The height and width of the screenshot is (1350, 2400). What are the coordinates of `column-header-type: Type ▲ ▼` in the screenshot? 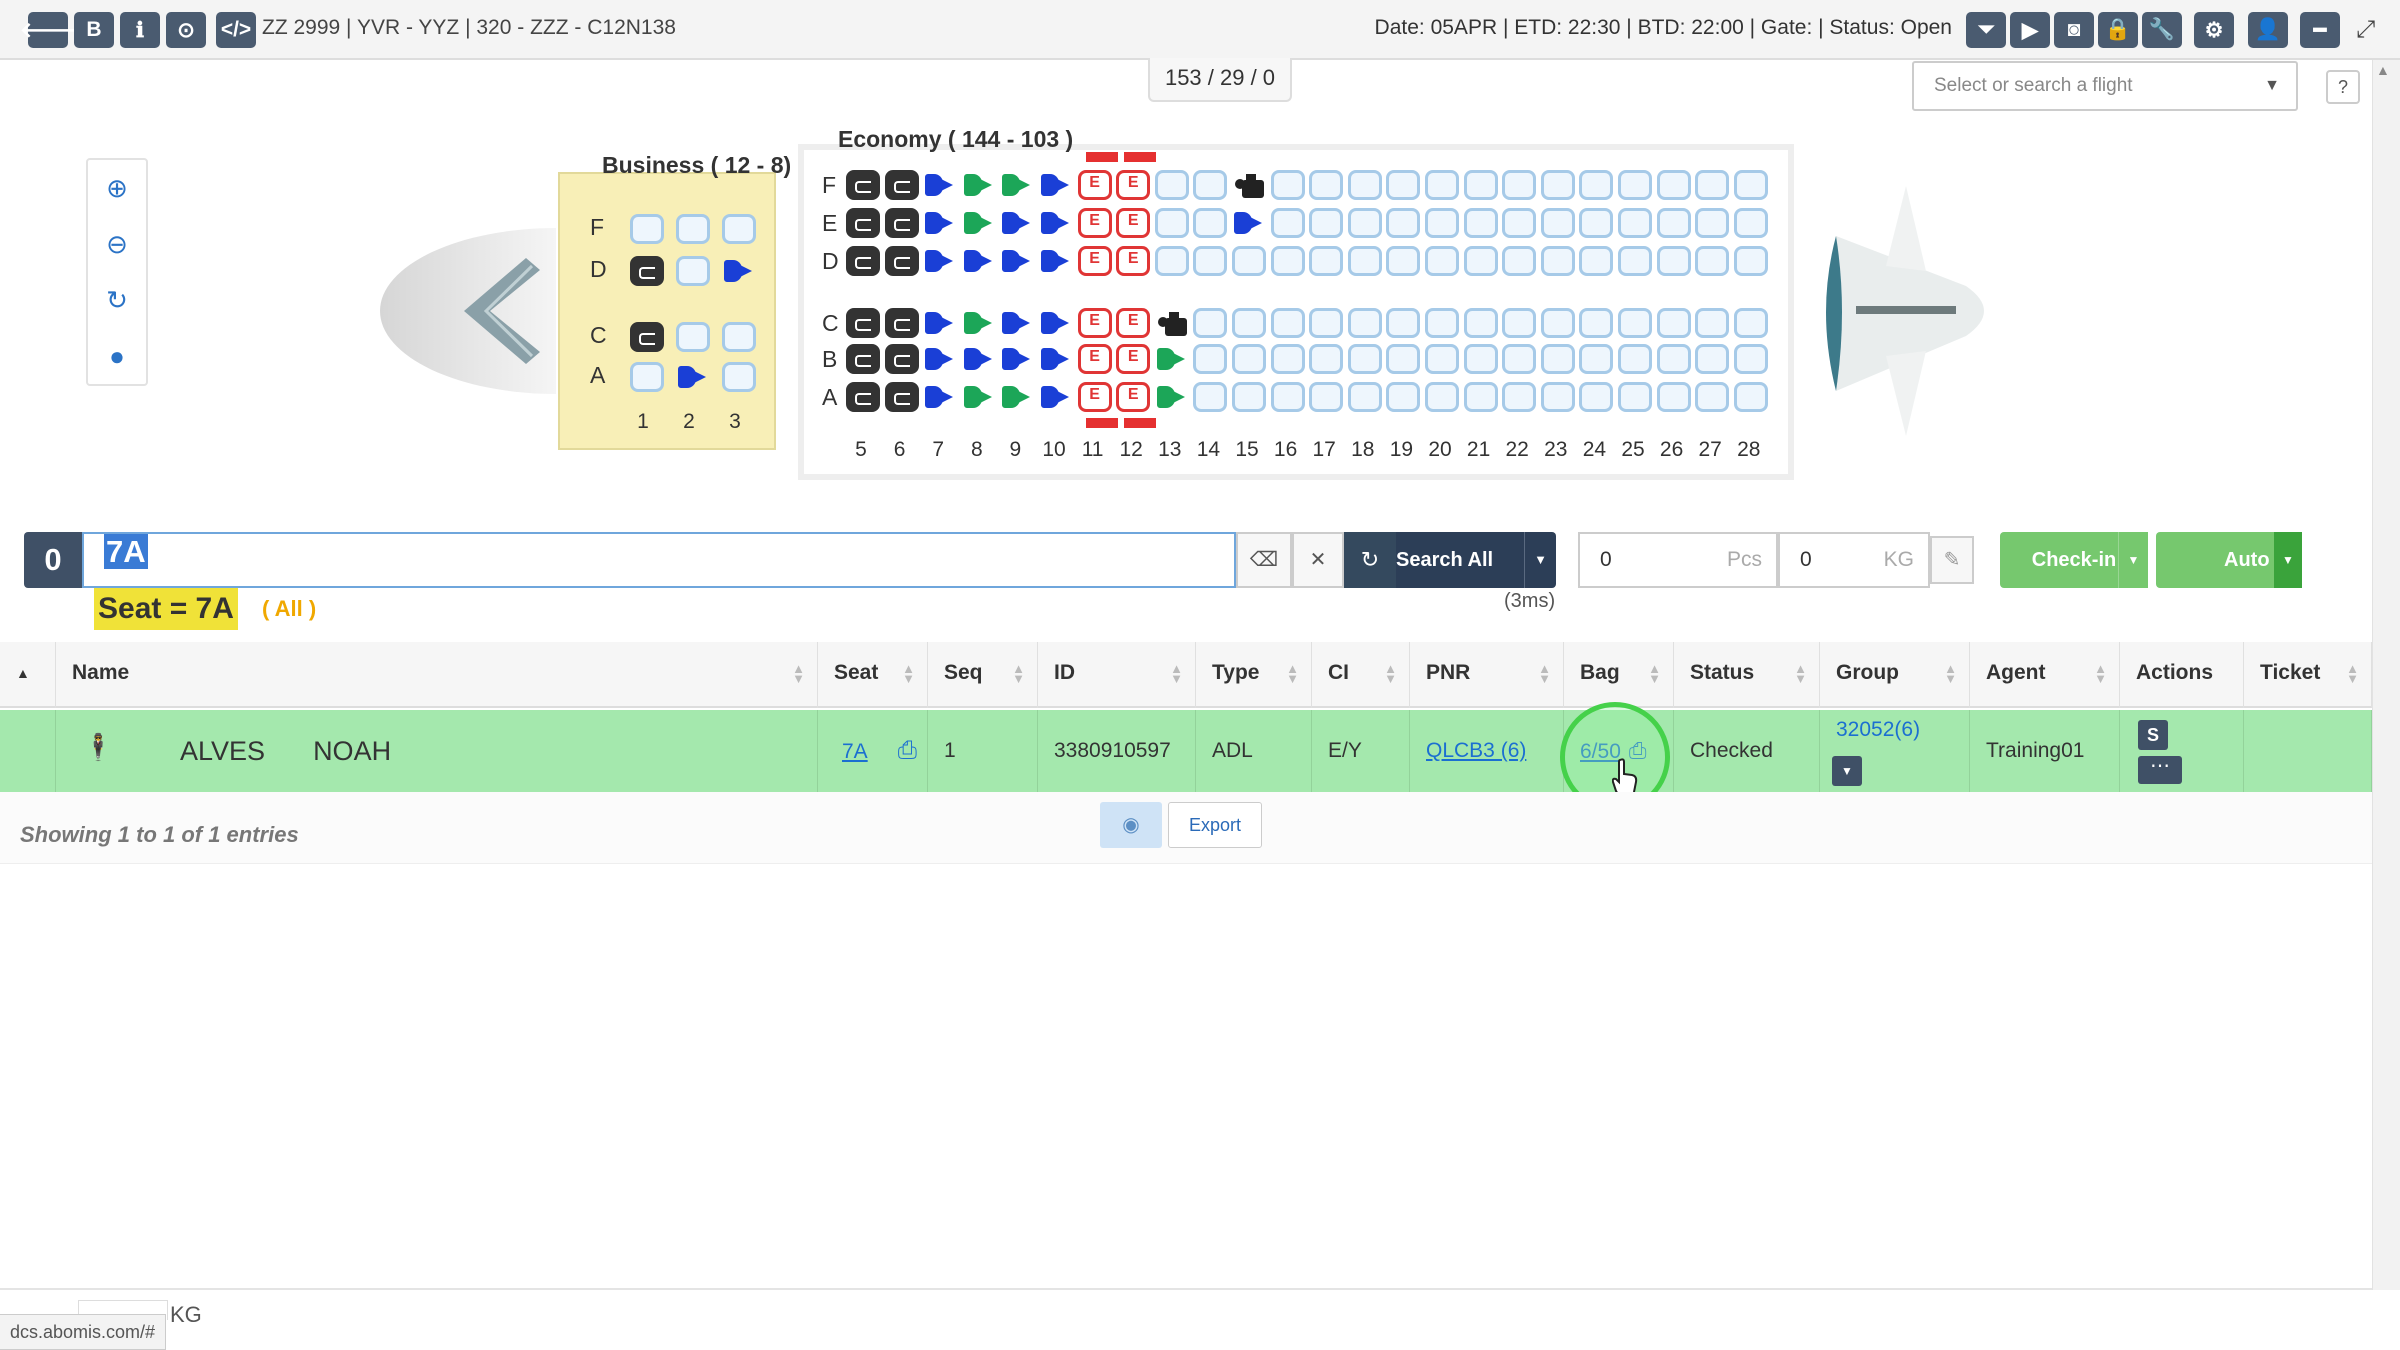 It's located at (1254, 675).